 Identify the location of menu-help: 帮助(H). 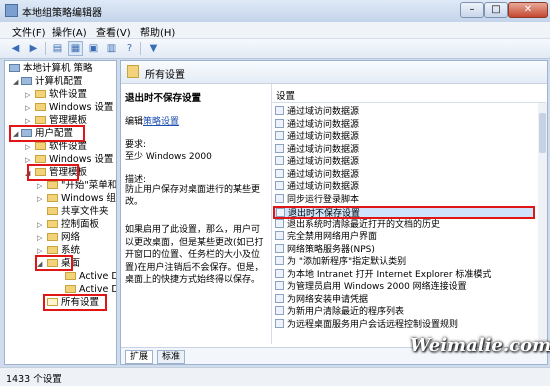
(157, 31).